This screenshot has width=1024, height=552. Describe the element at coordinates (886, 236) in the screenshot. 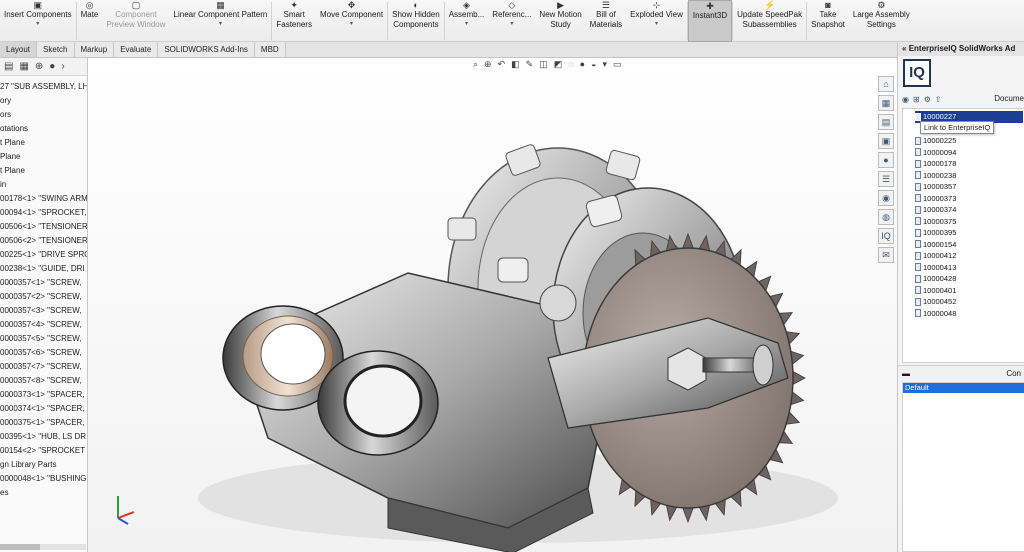

I see `enterpriseiq-icon: IQ` at that location.